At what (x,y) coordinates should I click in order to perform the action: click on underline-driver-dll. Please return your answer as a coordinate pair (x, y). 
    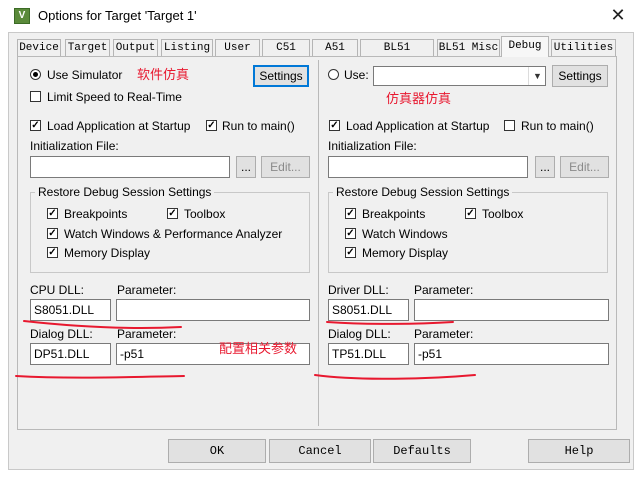
    Looking at the image, I should click on (390, 323).